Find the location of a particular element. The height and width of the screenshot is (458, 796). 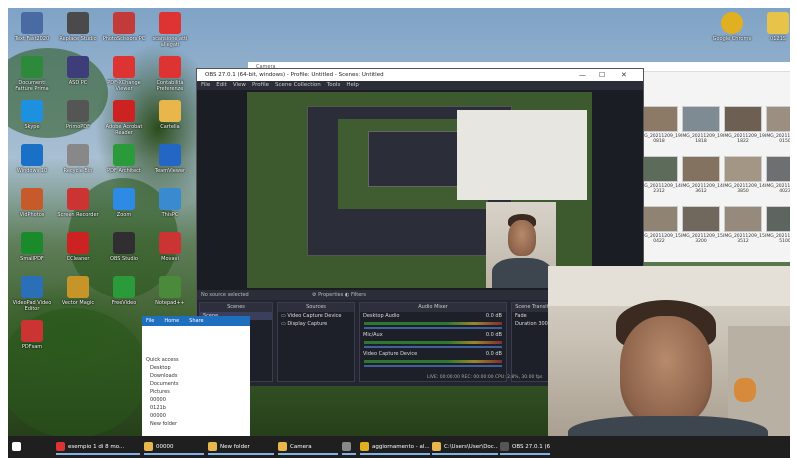

desktop-icon: CCleaner is located at coordinates (78, 247).